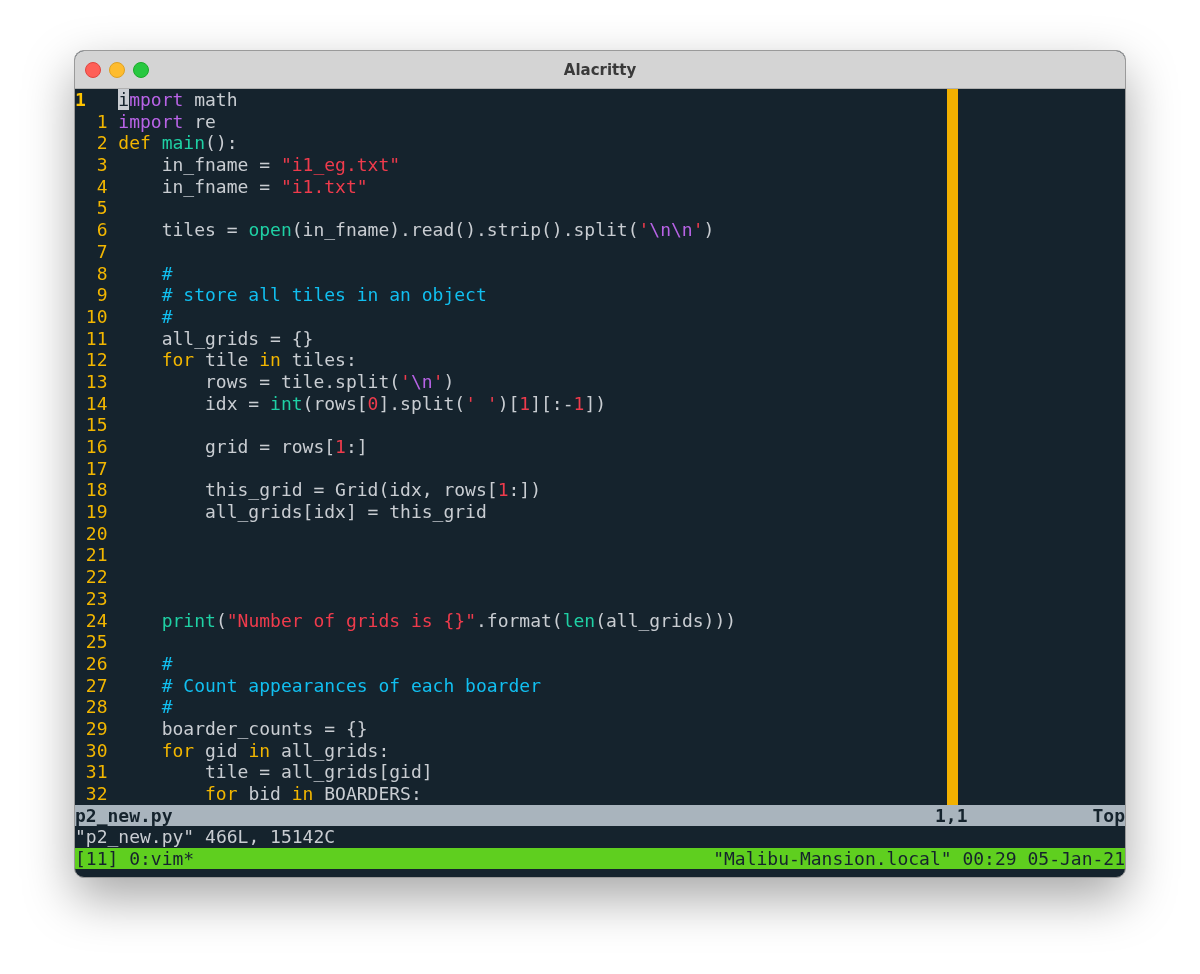 The image size is (1200, 974). What do you see at coordinates (345, 512) in the screenshot?
I see `code-text: all_grids[idx] = this_grid` at bounding box center [345, 512].